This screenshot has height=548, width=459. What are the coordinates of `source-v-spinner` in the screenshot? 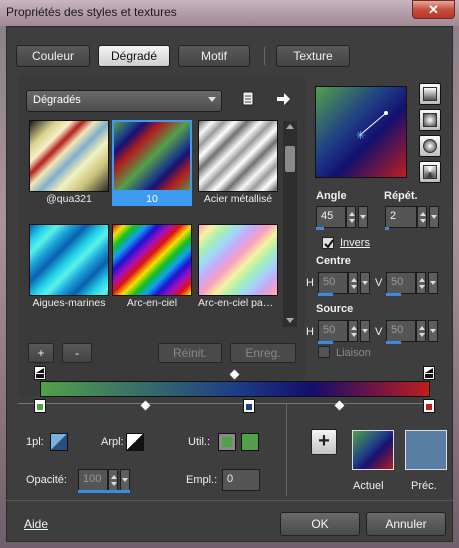 It's located at (421, 331).